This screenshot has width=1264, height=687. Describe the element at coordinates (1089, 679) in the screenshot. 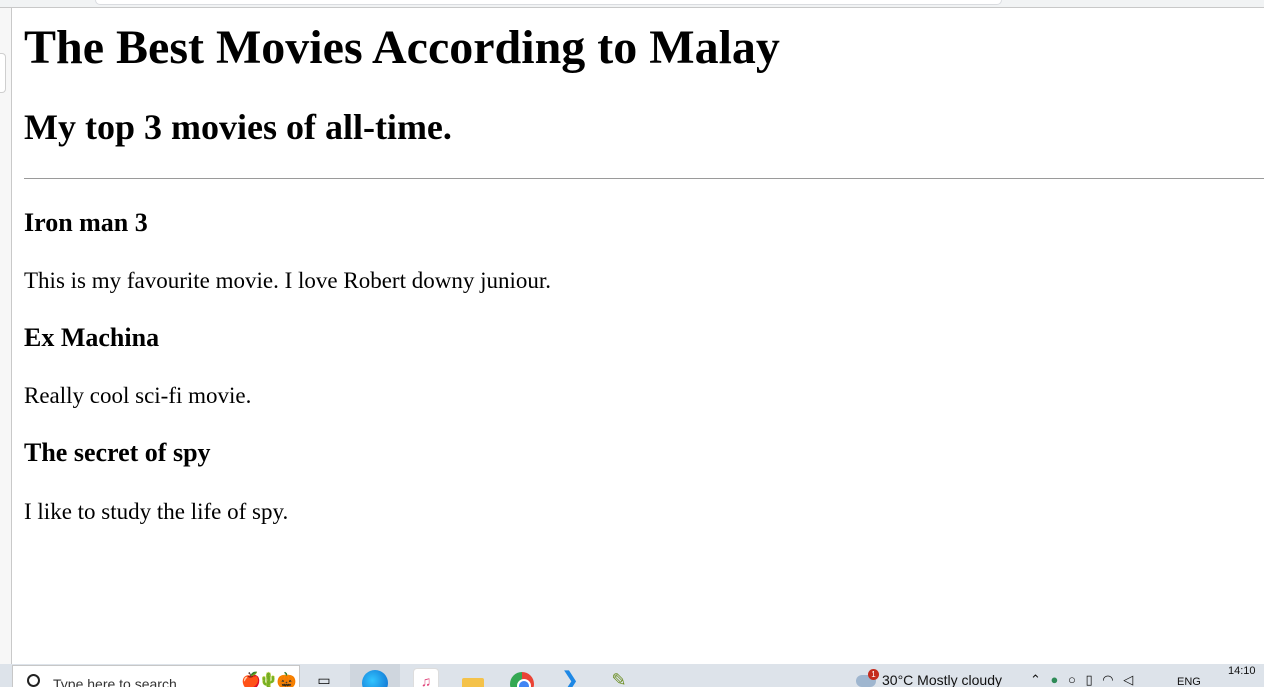

I see `battery-icon: ▯` at that location.